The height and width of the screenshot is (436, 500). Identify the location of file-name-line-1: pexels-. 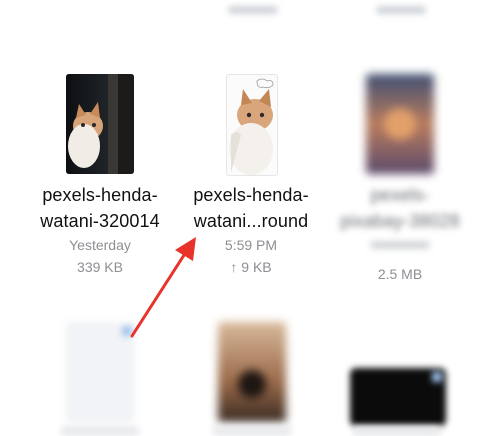
(400, 195).